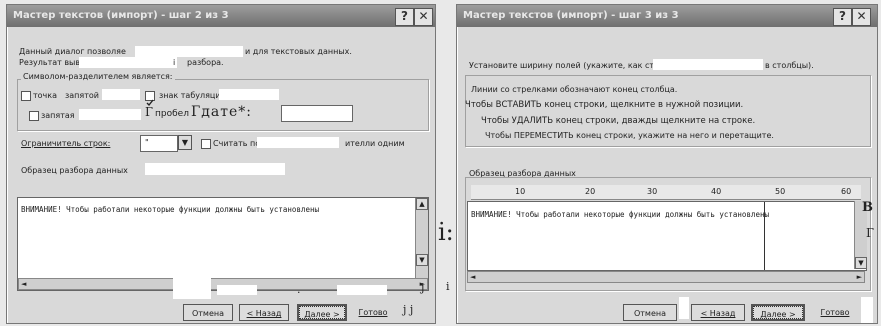 The height and width of the screenshot is (326, 881). What do you see at coordinates (72, 51) in the screenshot?
I see `description-line1: Данный диалог позволяе` at bounding box center [72, 51].